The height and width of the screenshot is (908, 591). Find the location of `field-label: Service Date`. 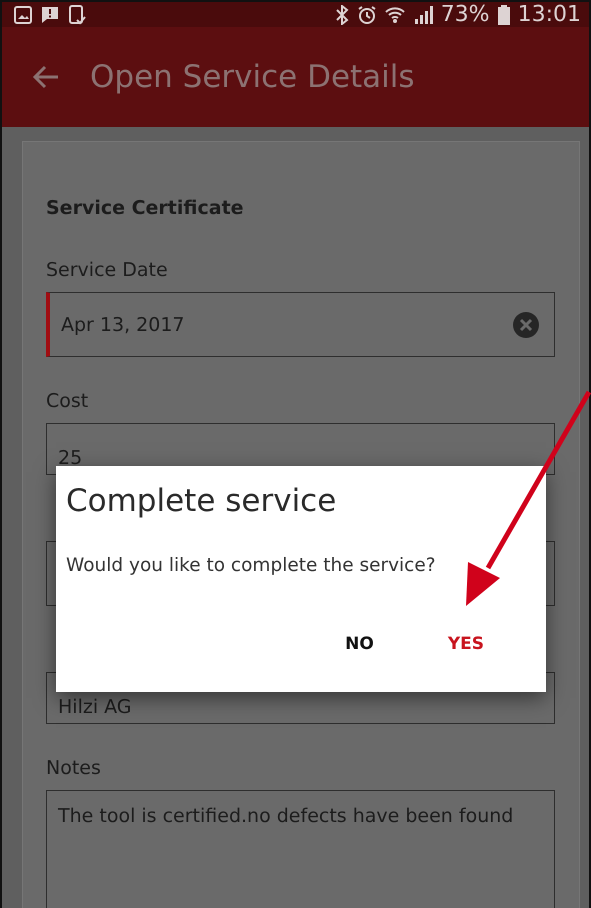

field-label: Service Date is located at coordinates (107, 270).